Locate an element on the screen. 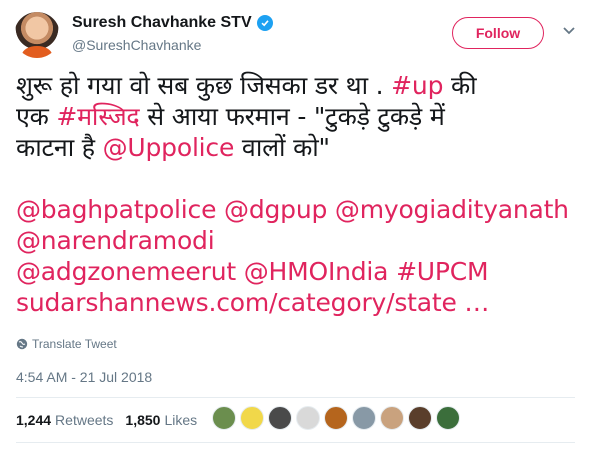  hashtag-masjid-link: #मस्जिद is located at coordinates (97, 116).